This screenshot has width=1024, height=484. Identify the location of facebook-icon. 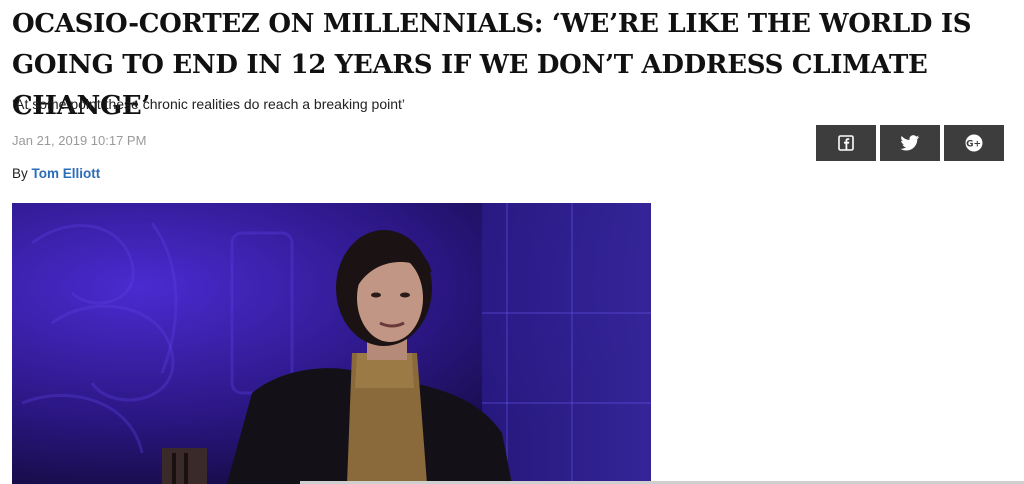
(846, 143).